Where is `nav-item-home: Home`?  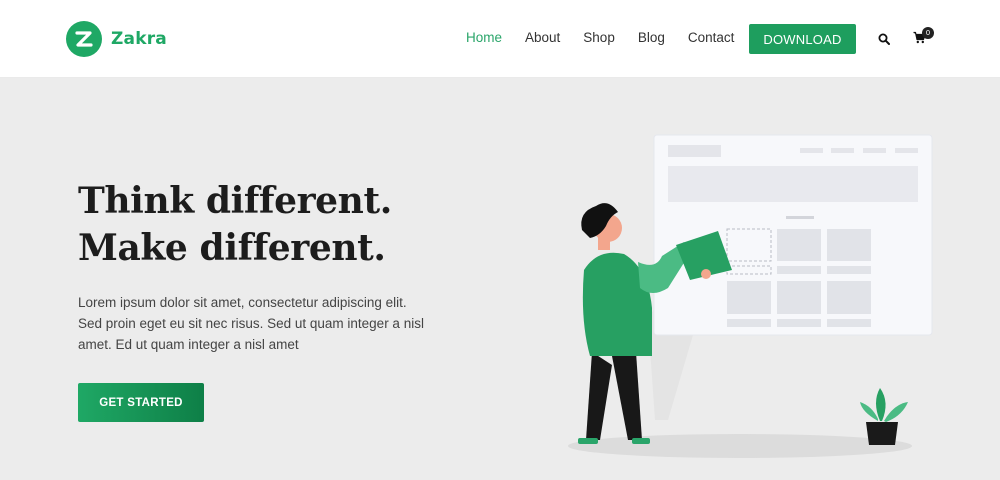
nav-item-home: Home is located at coordinates (484, 37).